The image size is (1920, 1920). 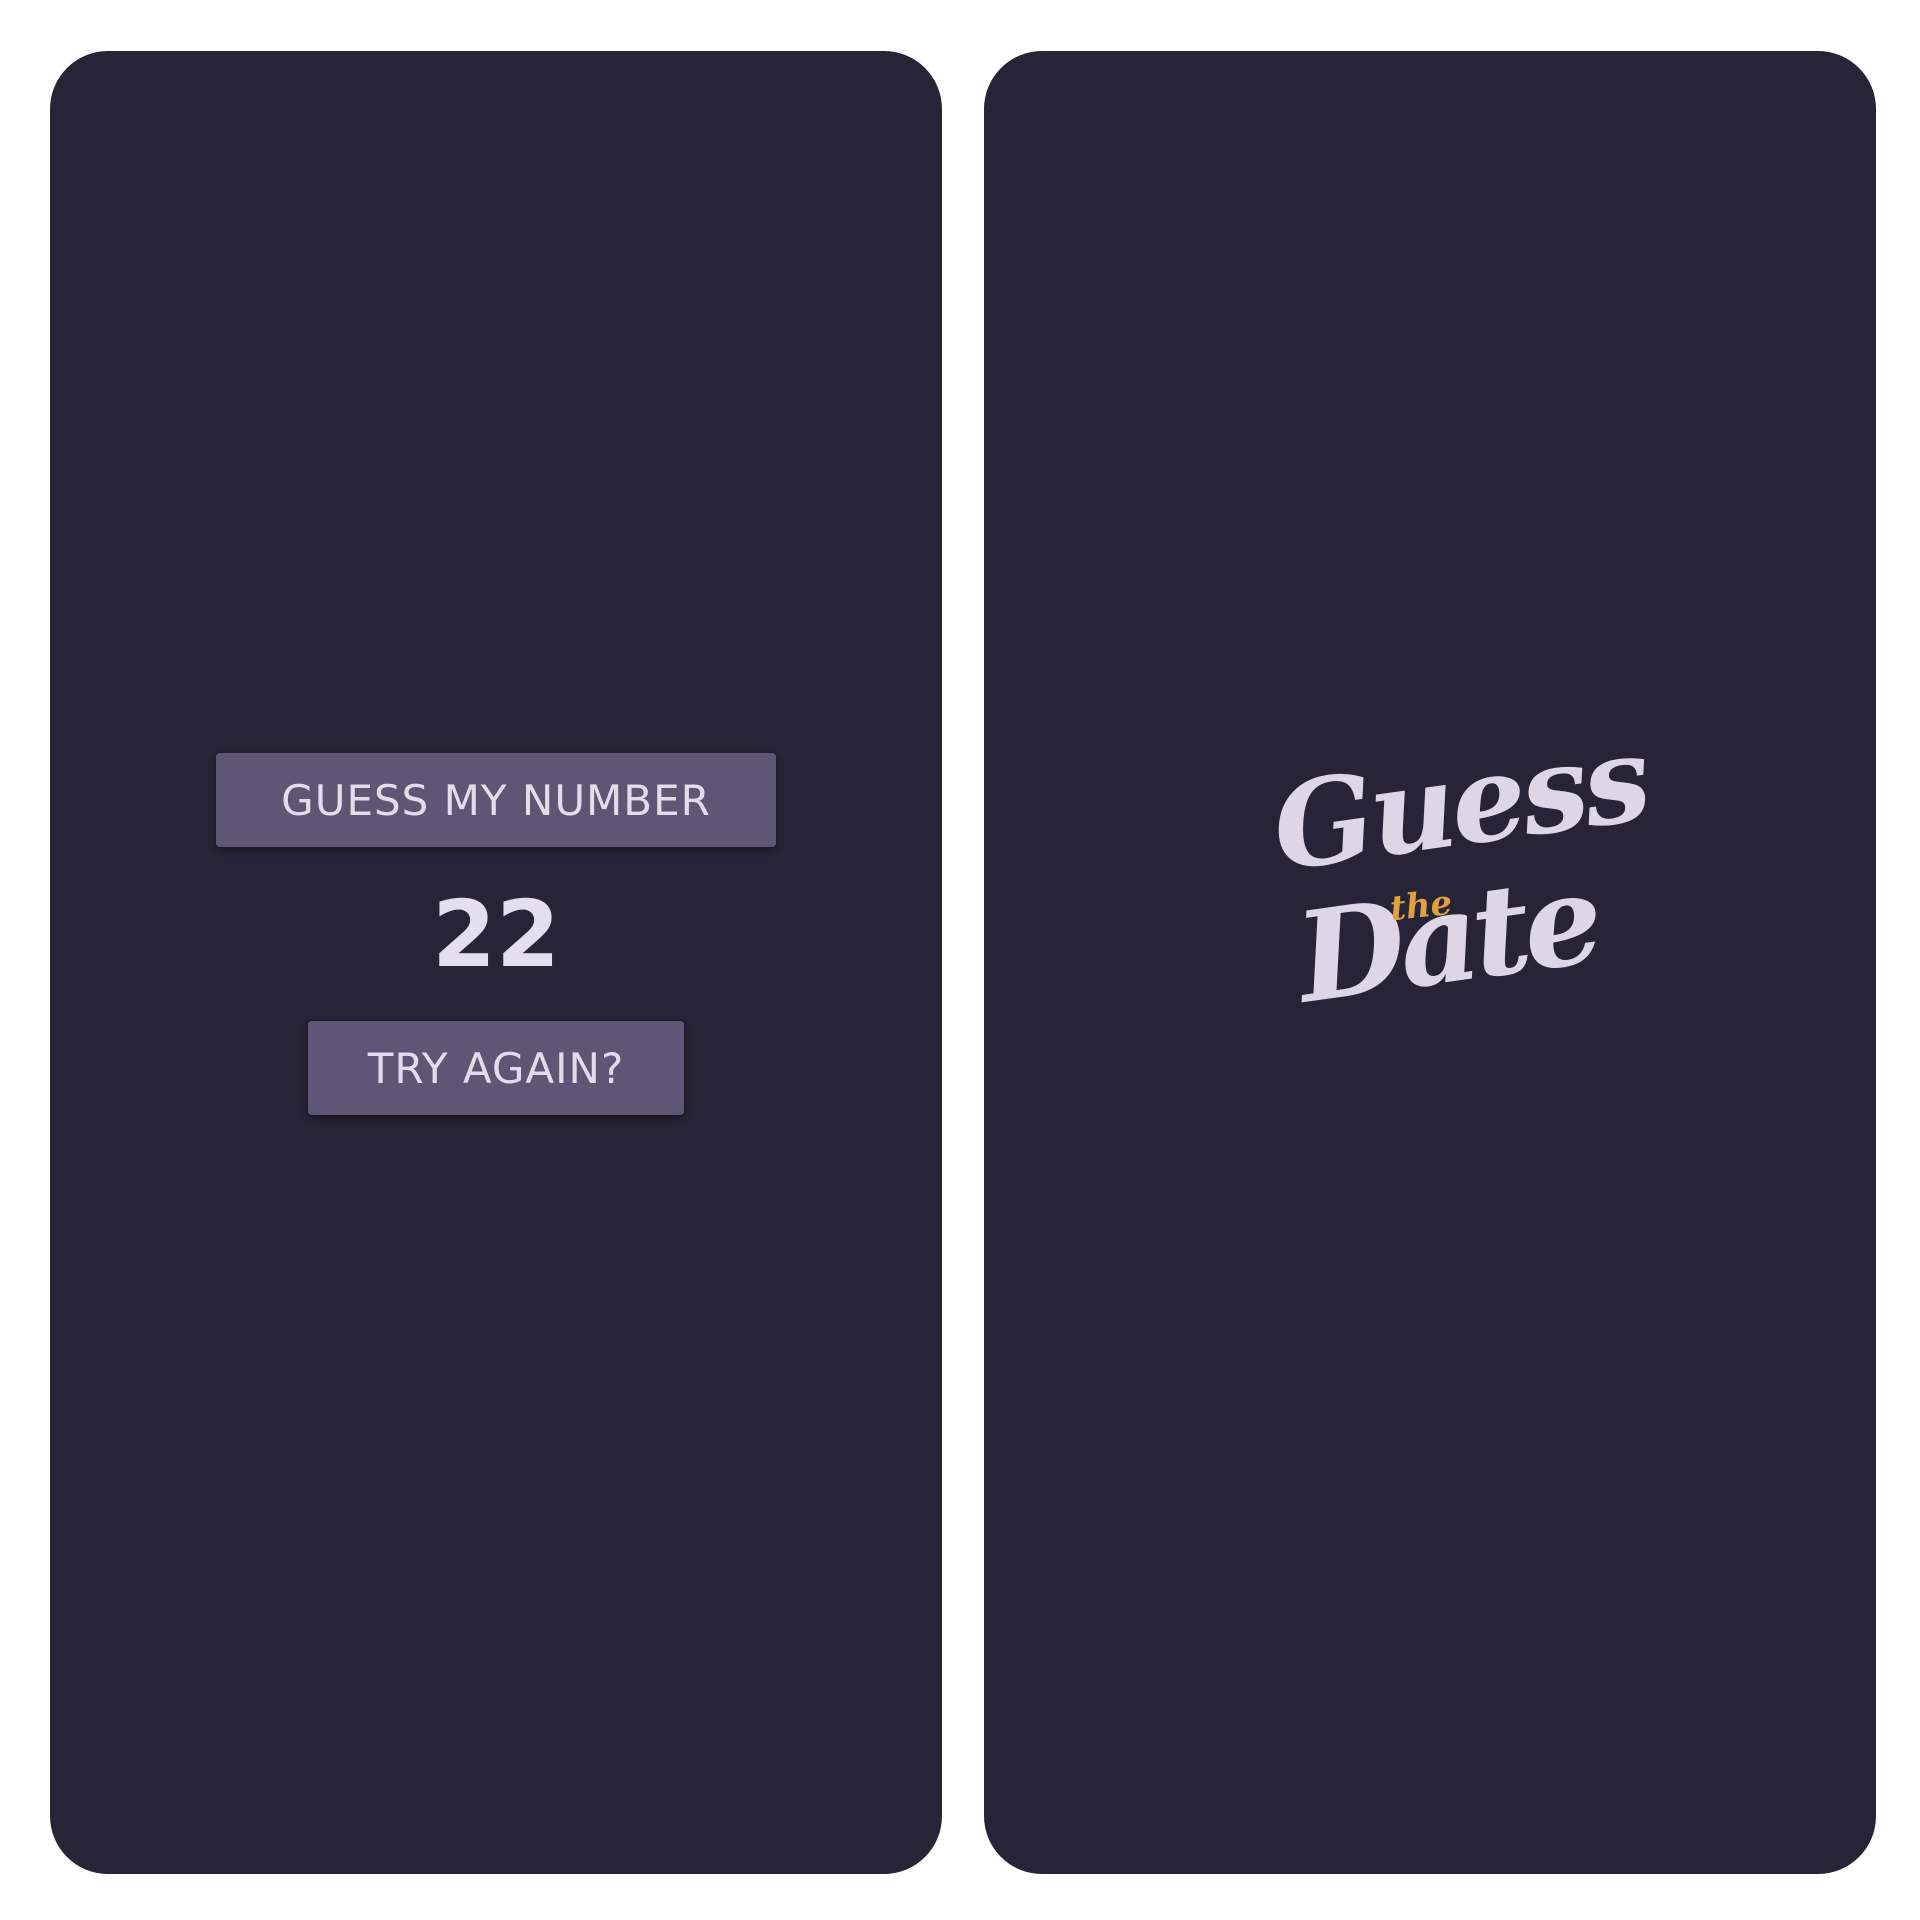 What do you see at coordinates (1421, 906) in the screenshot?
I see `logo-word-the: the` at bounding box center [1421, 906].